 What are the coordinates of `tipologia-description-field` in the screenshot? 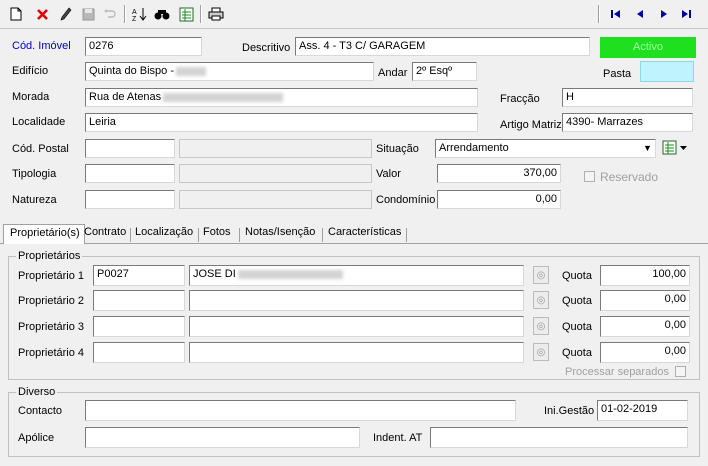 It's located at (275, 173).